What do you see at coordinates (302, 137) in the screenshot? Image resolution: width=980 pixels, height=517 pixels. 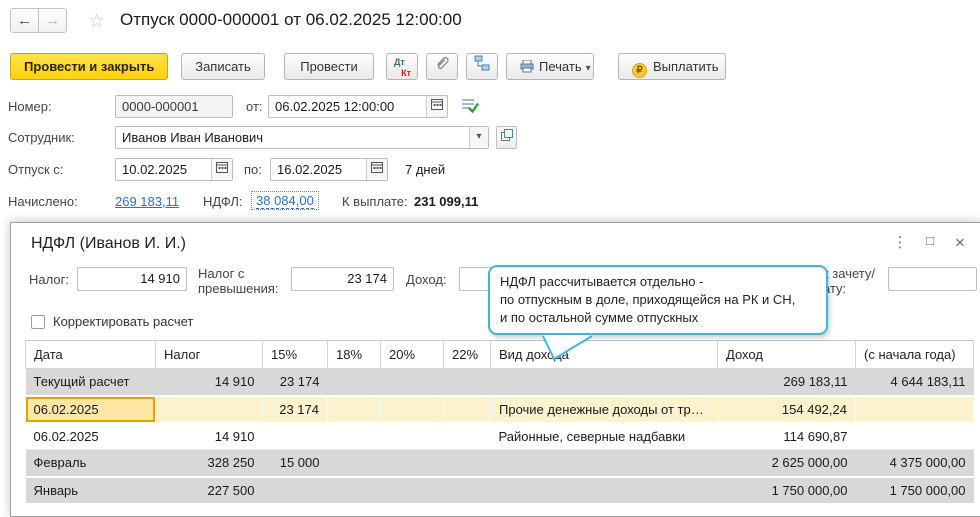 I see `employee-input: Иванов Иван Иванович ▾` at bounding box center [302, 137].